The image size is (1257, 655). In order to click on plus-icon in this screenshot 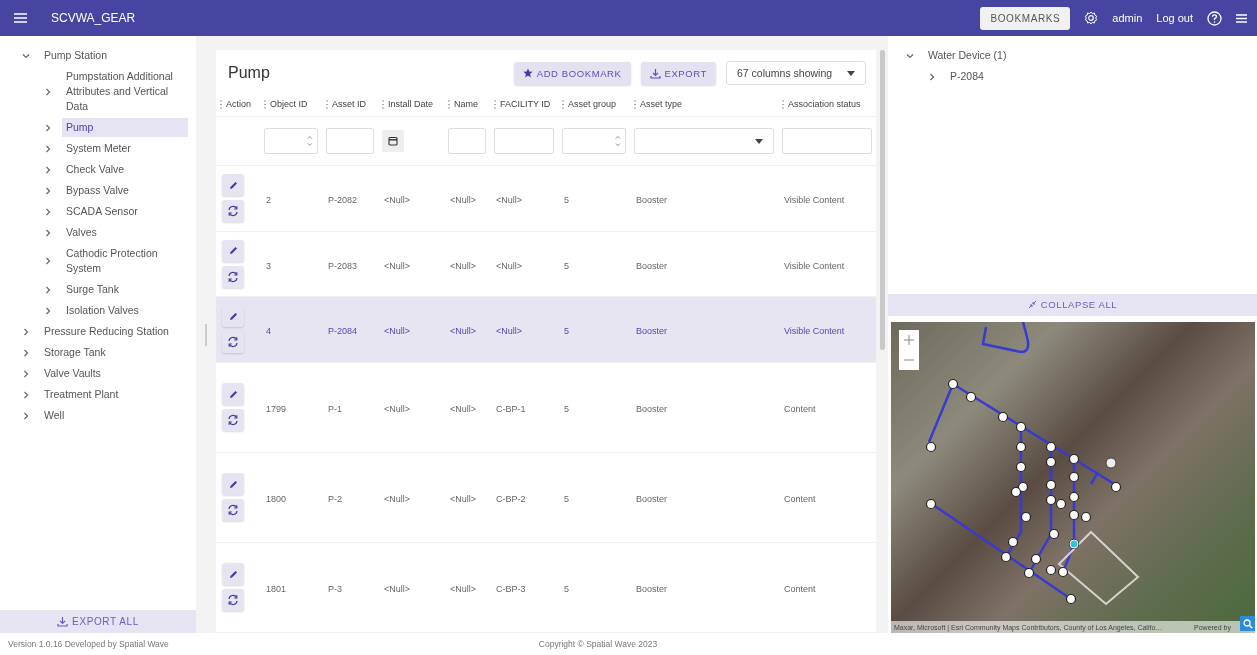, I will do `click(909, 339)`.